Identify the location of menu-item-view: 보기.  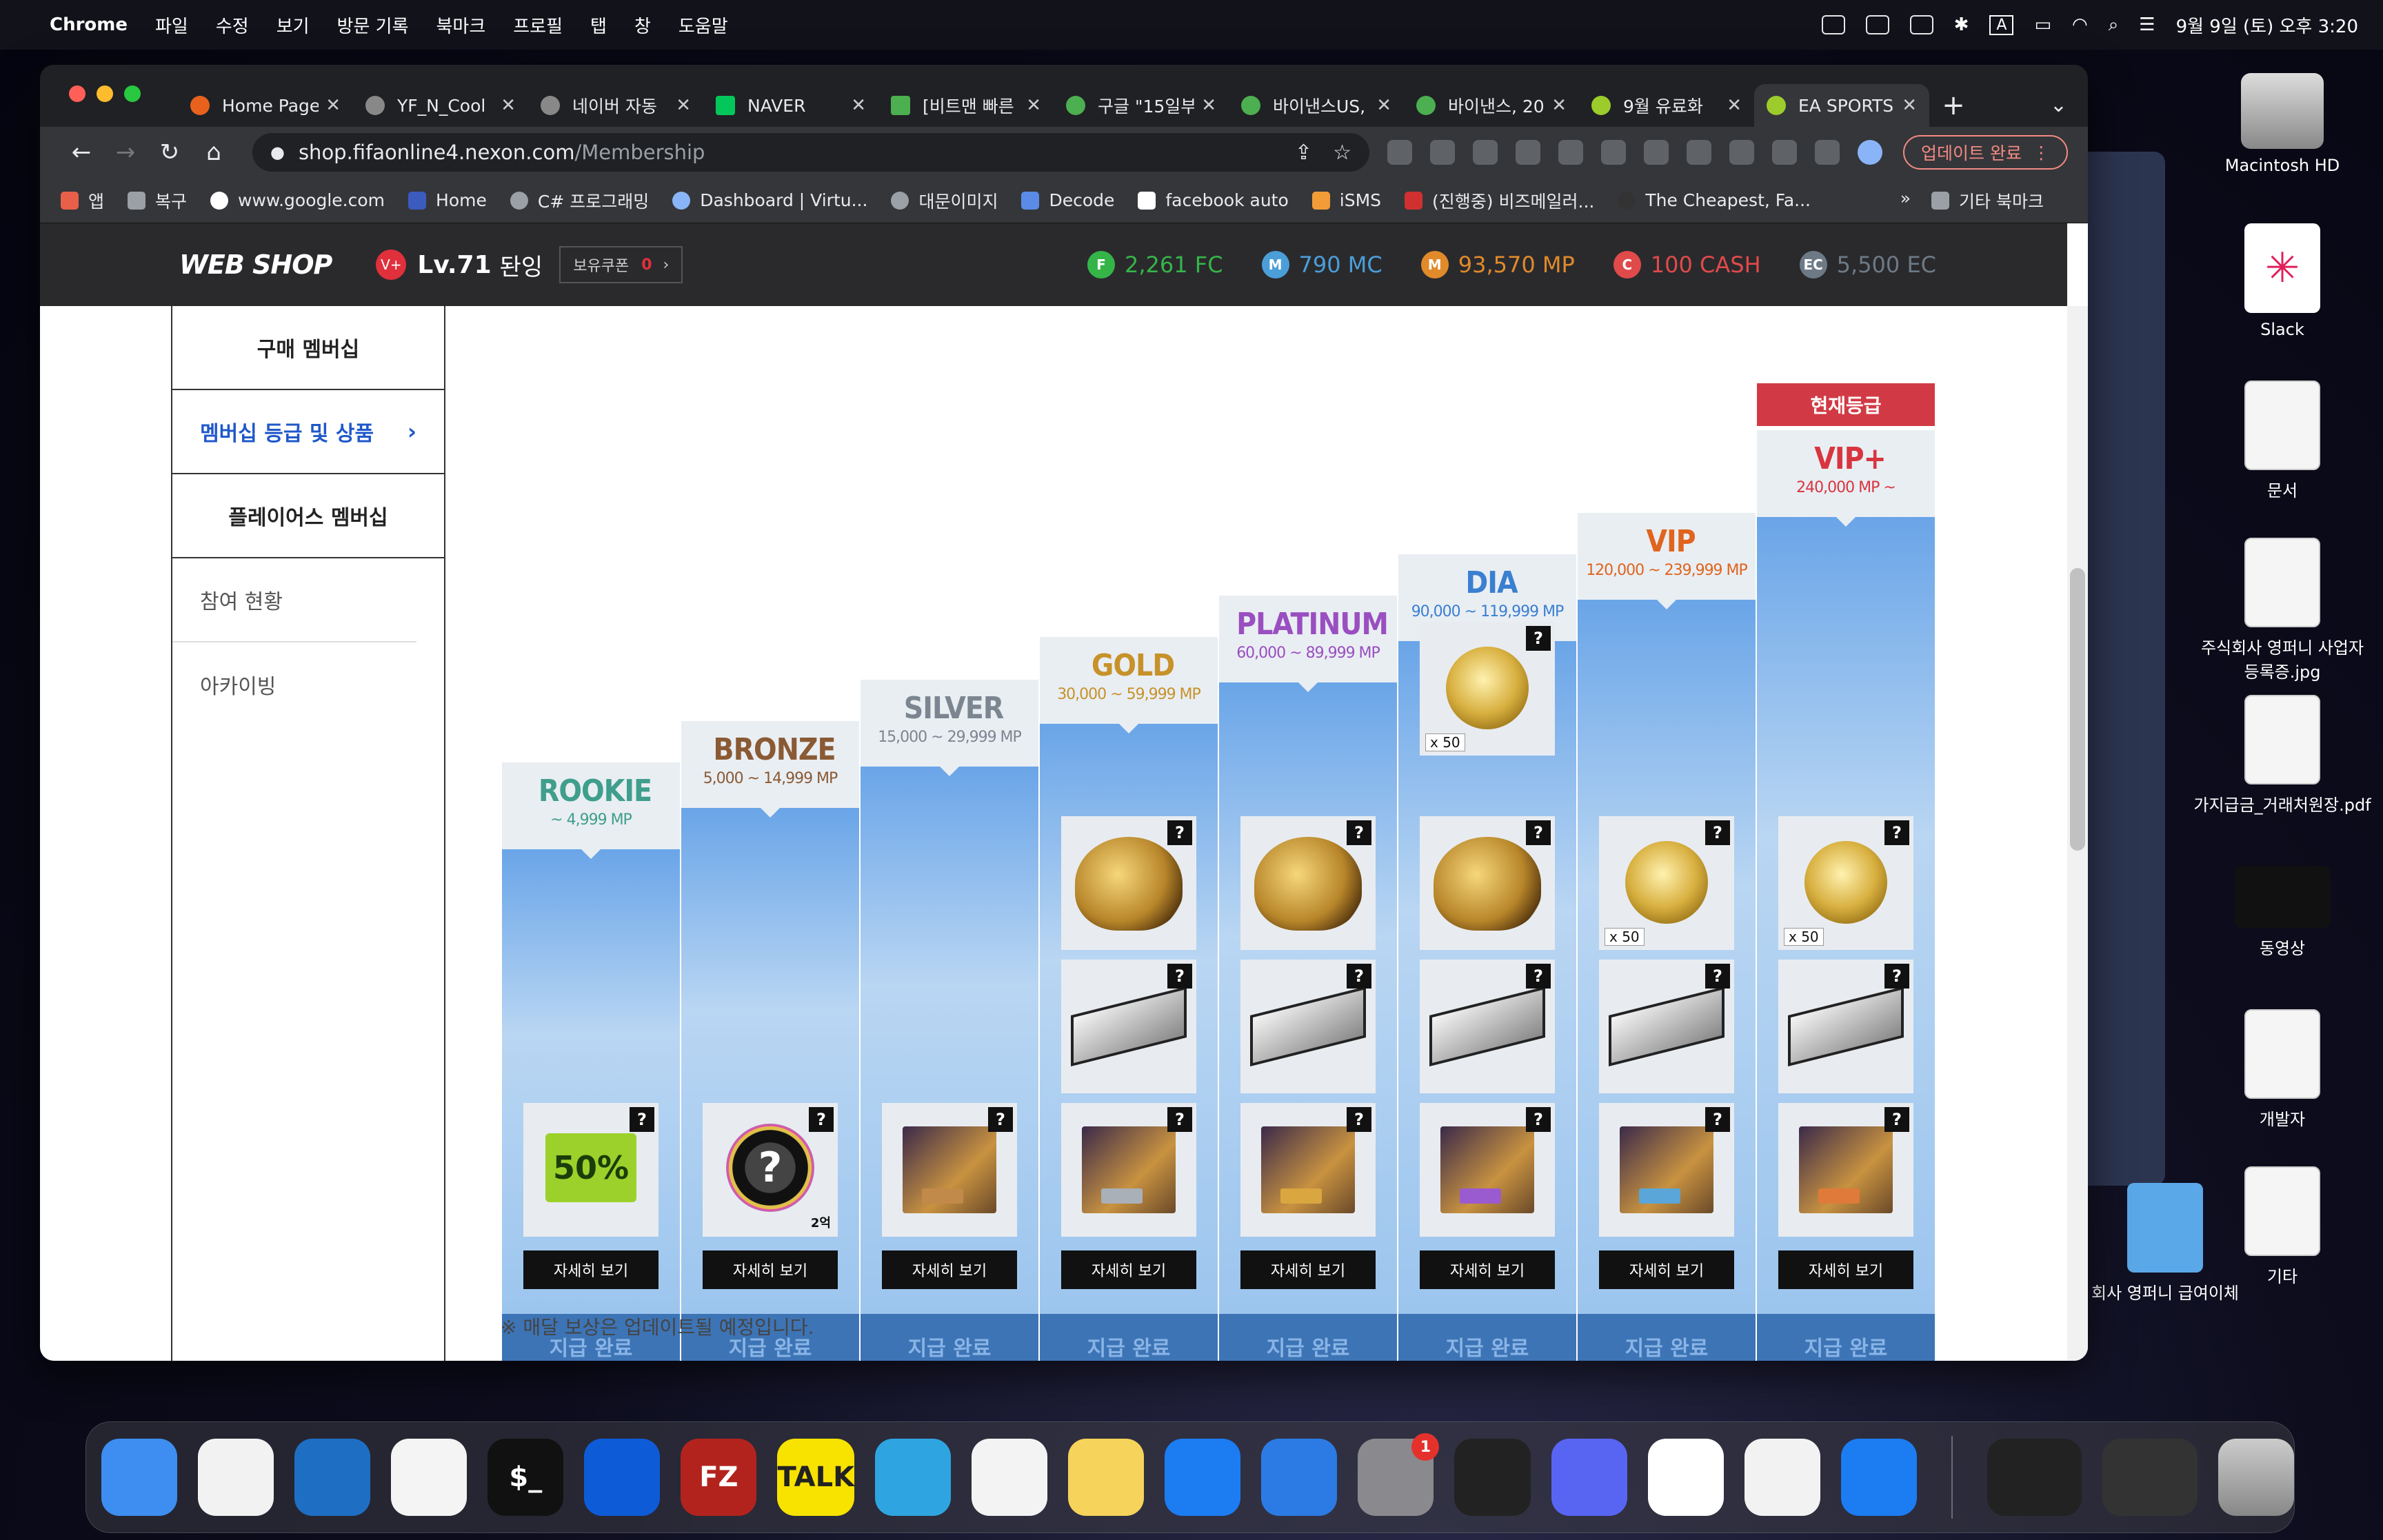
(293, 25).